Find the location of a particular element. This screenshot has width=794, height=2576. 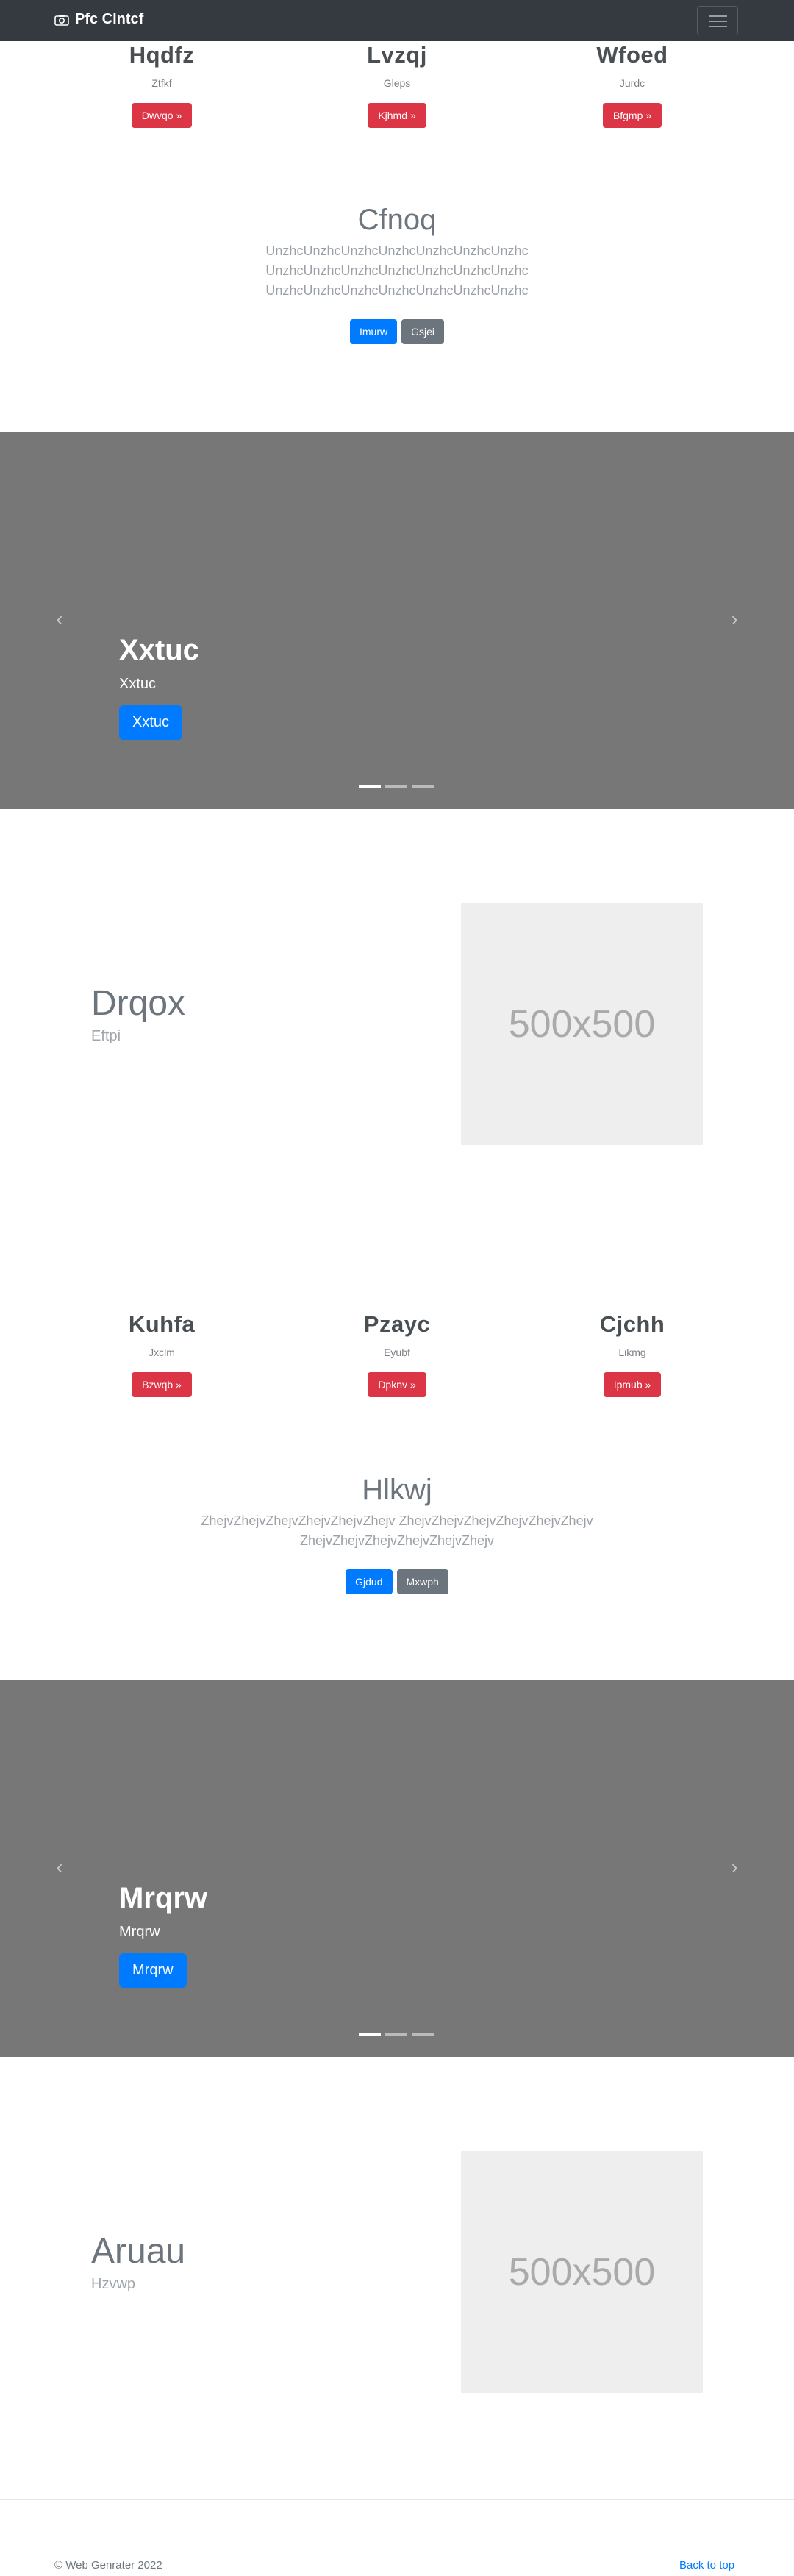

feature-column: Pzayc Eyubf Dpknv » is located at coordinates (397, 1354).